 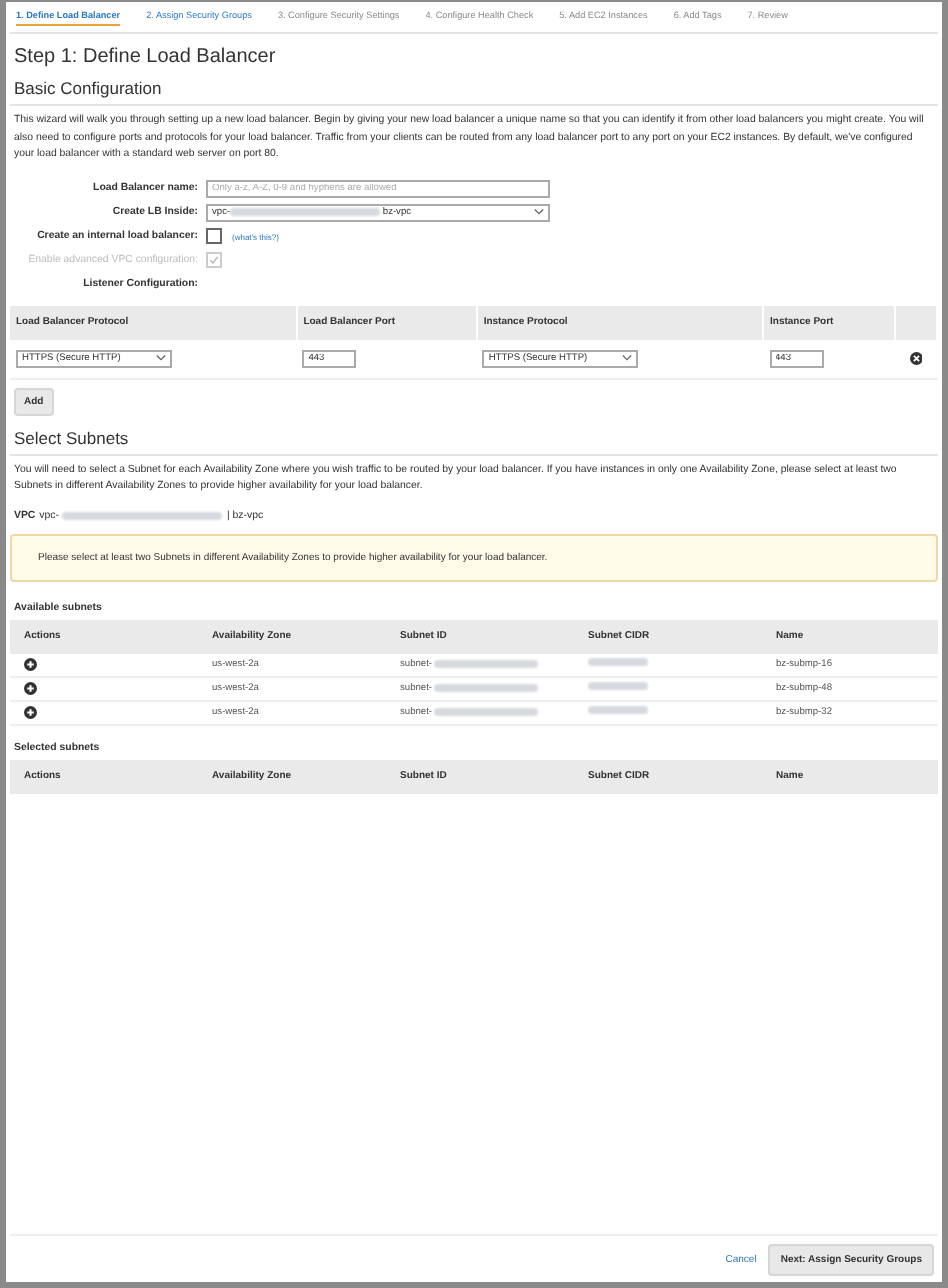 I want to click on advanced-vpc-checkbox, so click(x=214, y=260).